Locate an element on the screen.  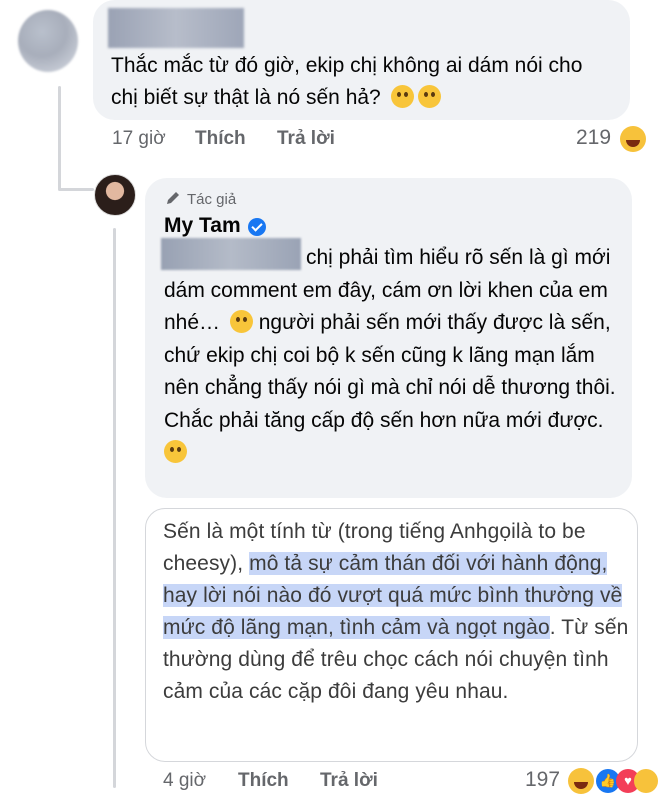
wow-reaction-icon is located at coordinates (646, 781).